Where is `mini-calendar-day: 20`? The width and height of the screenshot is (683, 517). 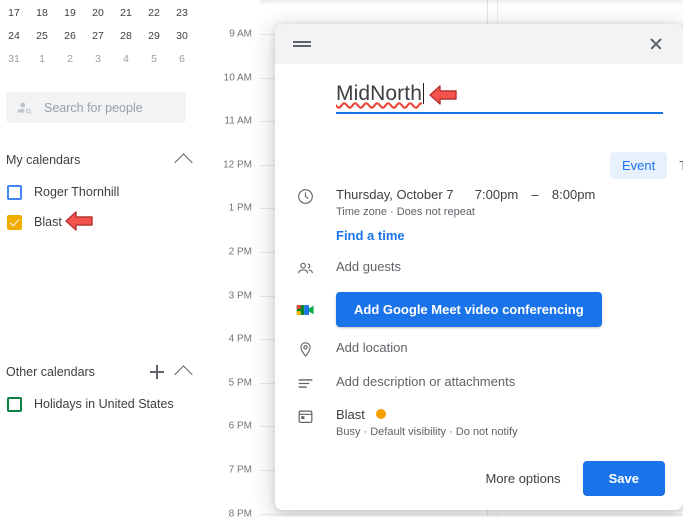
mini-calendar-day: 20 is located at coordinates (98, 13).